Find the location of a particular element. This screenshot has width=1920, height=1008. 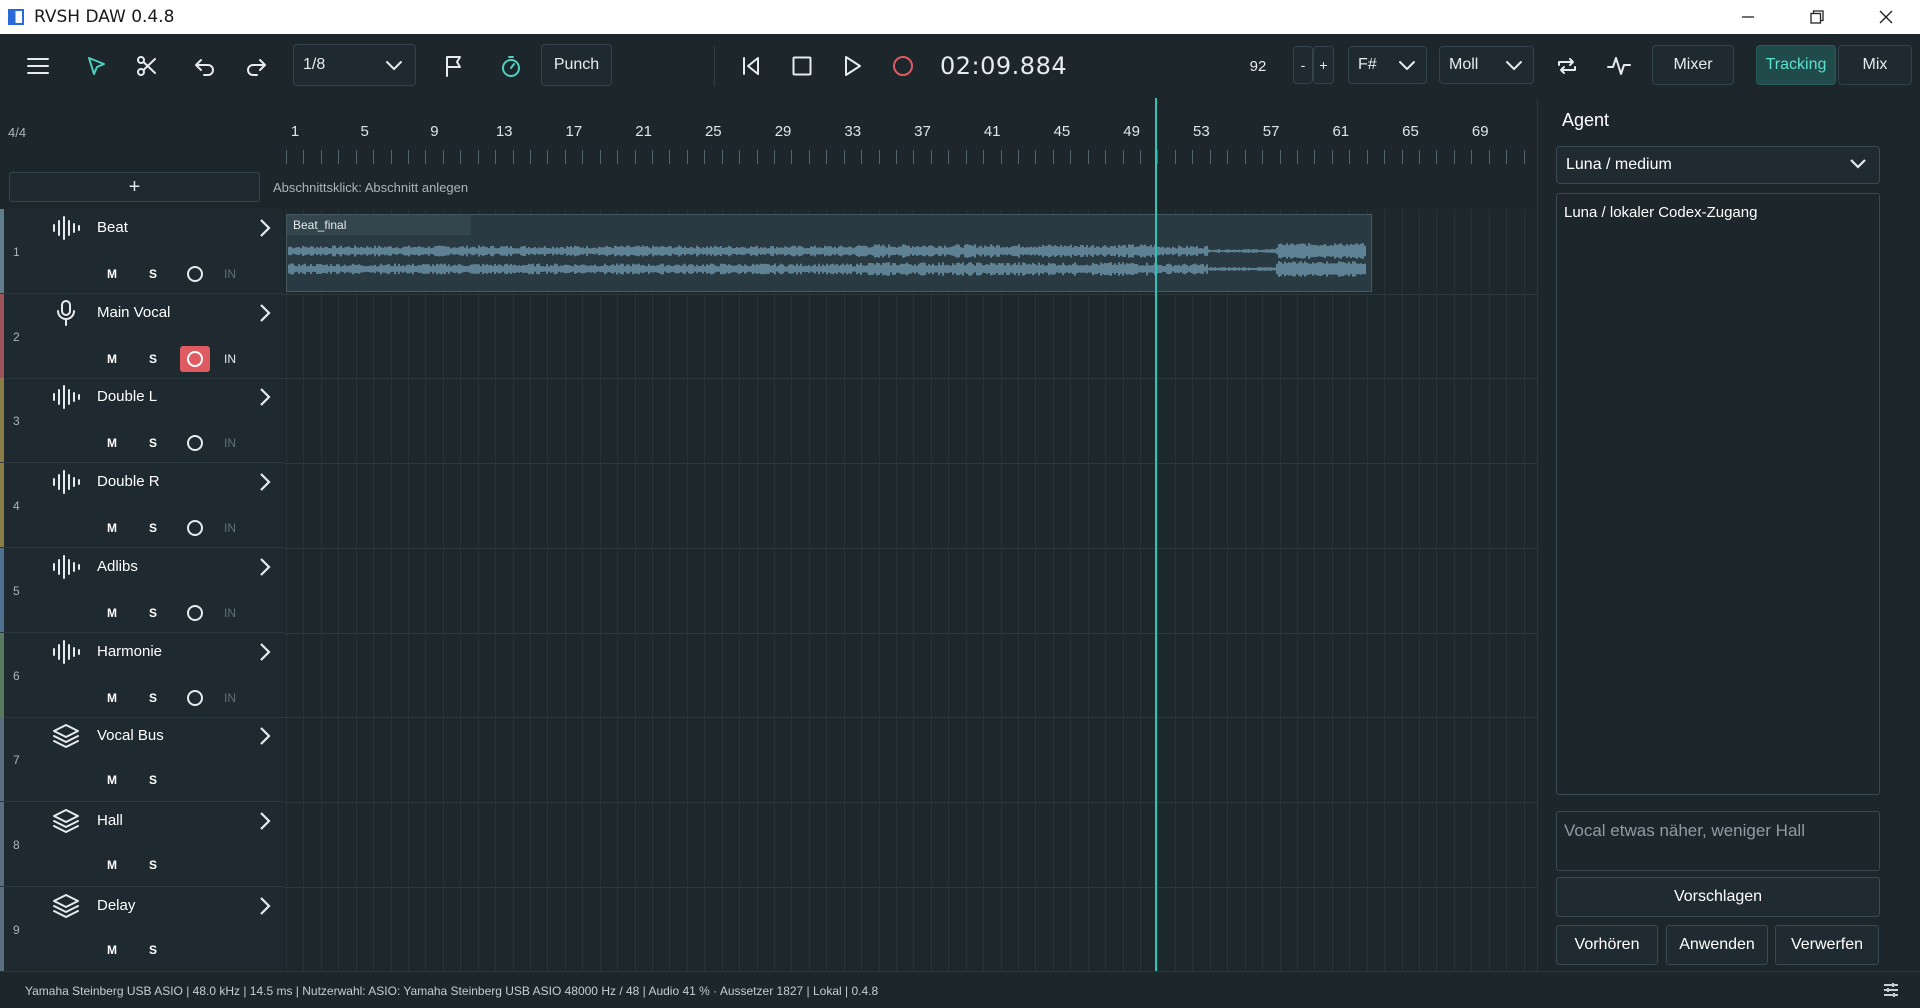

mixer-button: Mixer is located at coordinates (1693, 65).